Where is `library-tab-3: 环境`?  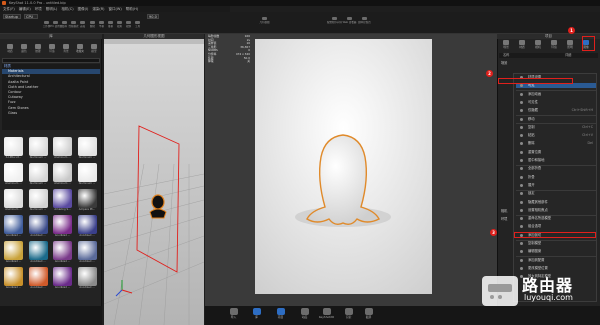
library-tab-3: 环境 is located at coordinates (52, 49).